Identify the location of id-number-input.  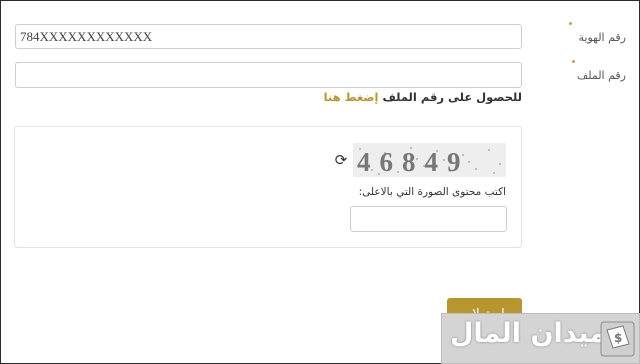
(268, 36).